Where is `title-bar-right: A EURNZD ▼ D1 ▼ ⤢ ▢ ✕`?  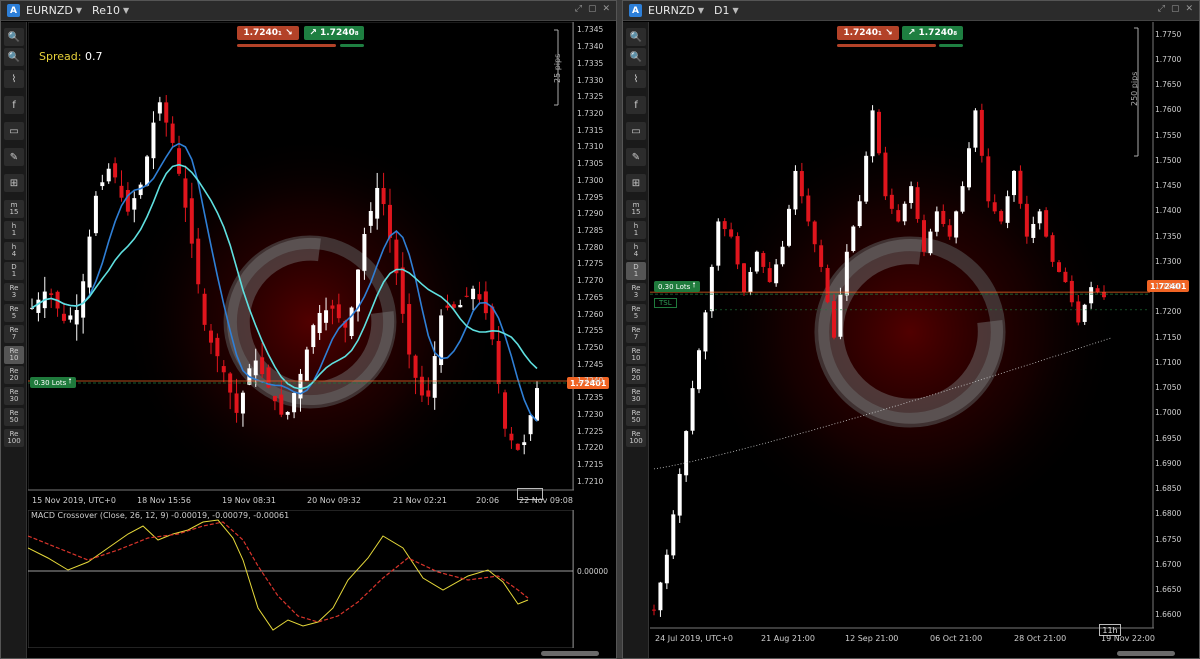 title-bar-right: A EURNZD ▼ D1 ▼ ⤢ ▢ ✕ is located at coordinates (911, 11).